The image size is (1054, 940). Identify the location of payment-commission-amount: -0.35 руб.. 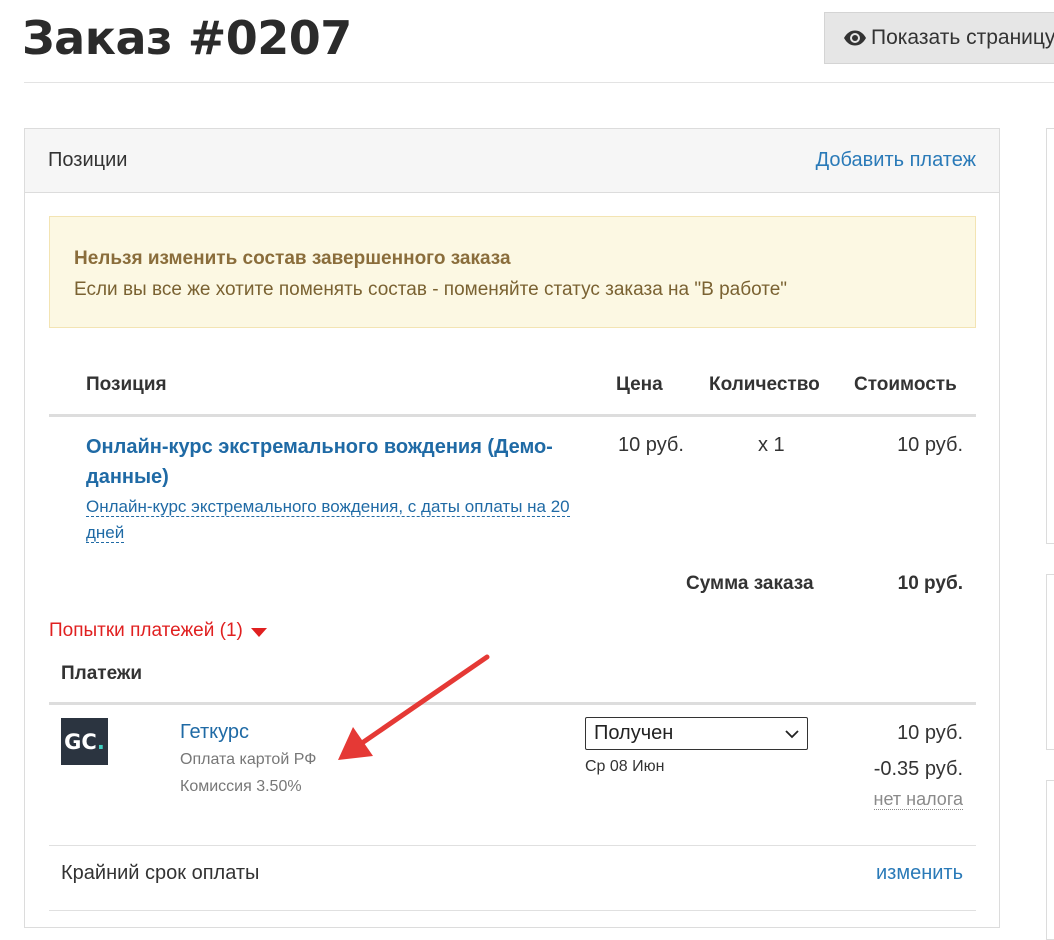
(918, 769).